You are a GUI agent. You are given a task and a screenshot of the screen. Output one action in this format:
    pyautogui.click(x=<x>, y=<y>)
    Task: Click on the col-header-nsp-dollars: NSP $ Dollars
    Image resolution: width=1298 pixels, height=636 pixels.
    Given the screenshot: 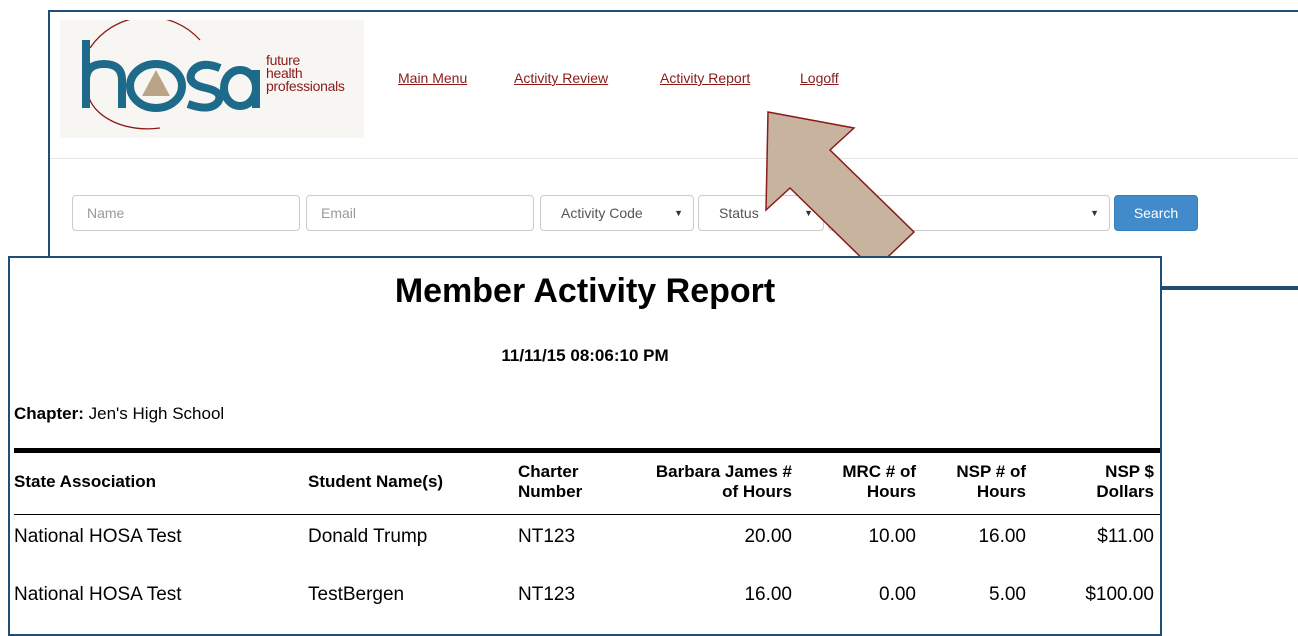 What is the action you would take?
    pyautogui.click(x=1125, y=481)
    